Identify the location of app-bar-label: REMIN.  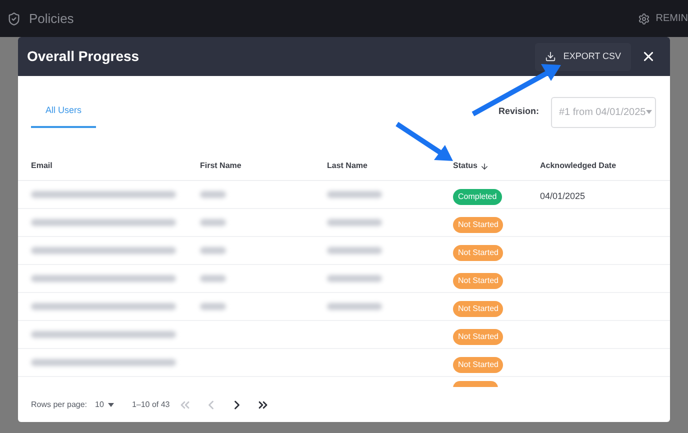
(672, 18).